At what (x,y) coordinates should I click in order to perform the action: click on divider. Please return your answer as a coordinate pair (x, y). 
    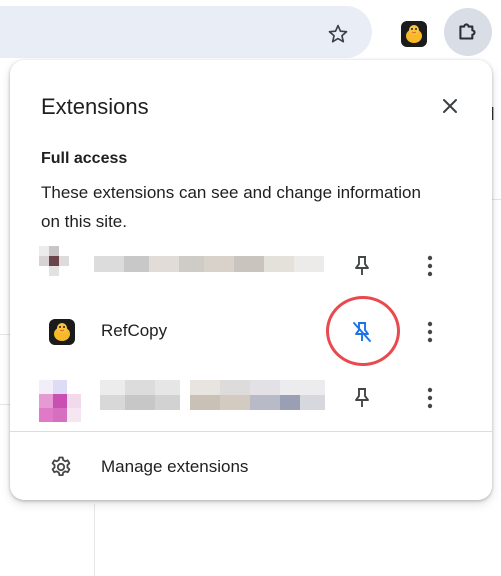
    Looking at the image, I should click on (251, 431).